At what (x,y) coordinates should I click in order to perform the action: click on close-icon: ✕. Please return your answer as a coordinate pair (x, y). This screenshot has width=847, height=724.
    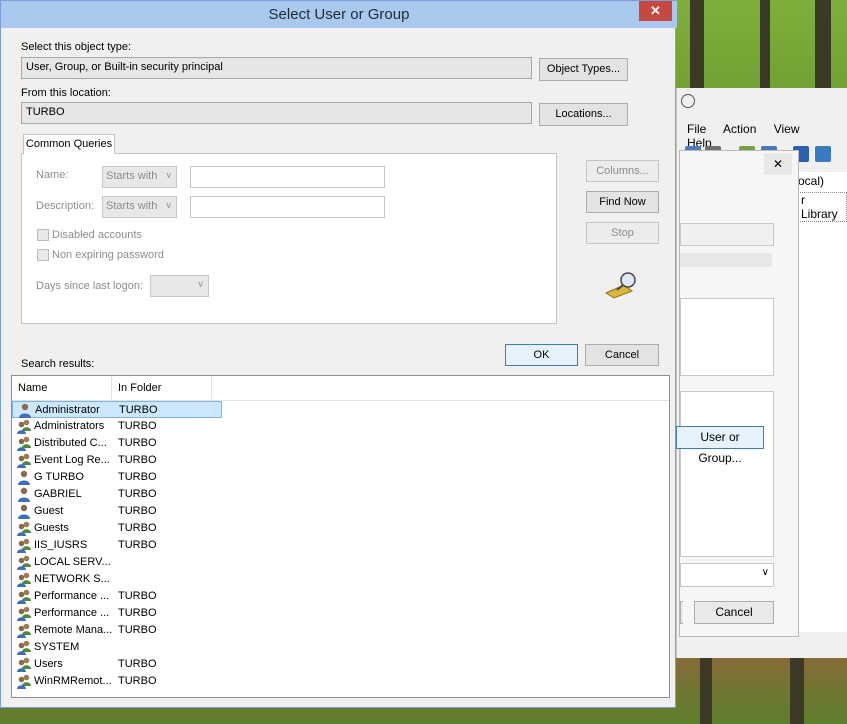
    Looking at the image, I should click on (655, 10).